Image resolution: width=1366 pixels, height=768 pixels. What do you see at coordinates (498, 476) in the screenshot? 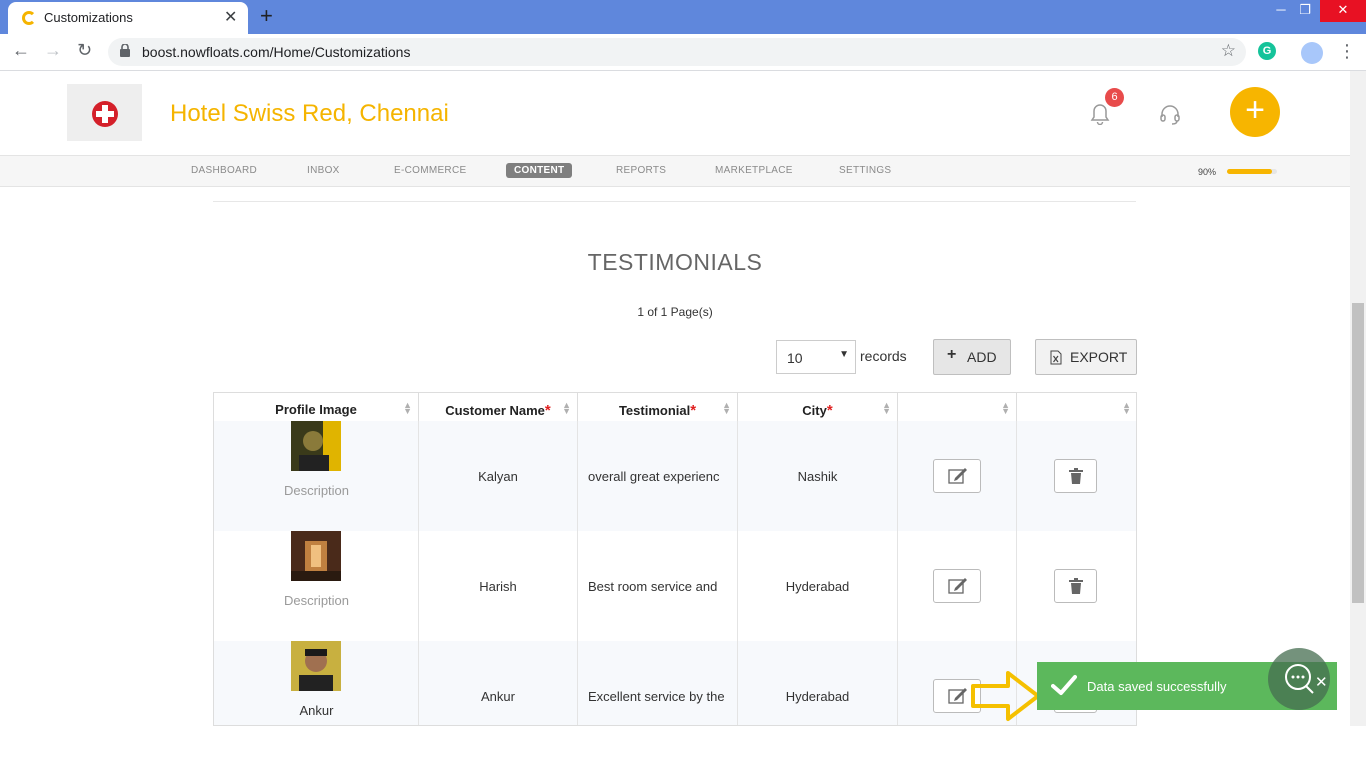
I see `customer-name-cell: Kalyan` at bounding box center [498, 476].